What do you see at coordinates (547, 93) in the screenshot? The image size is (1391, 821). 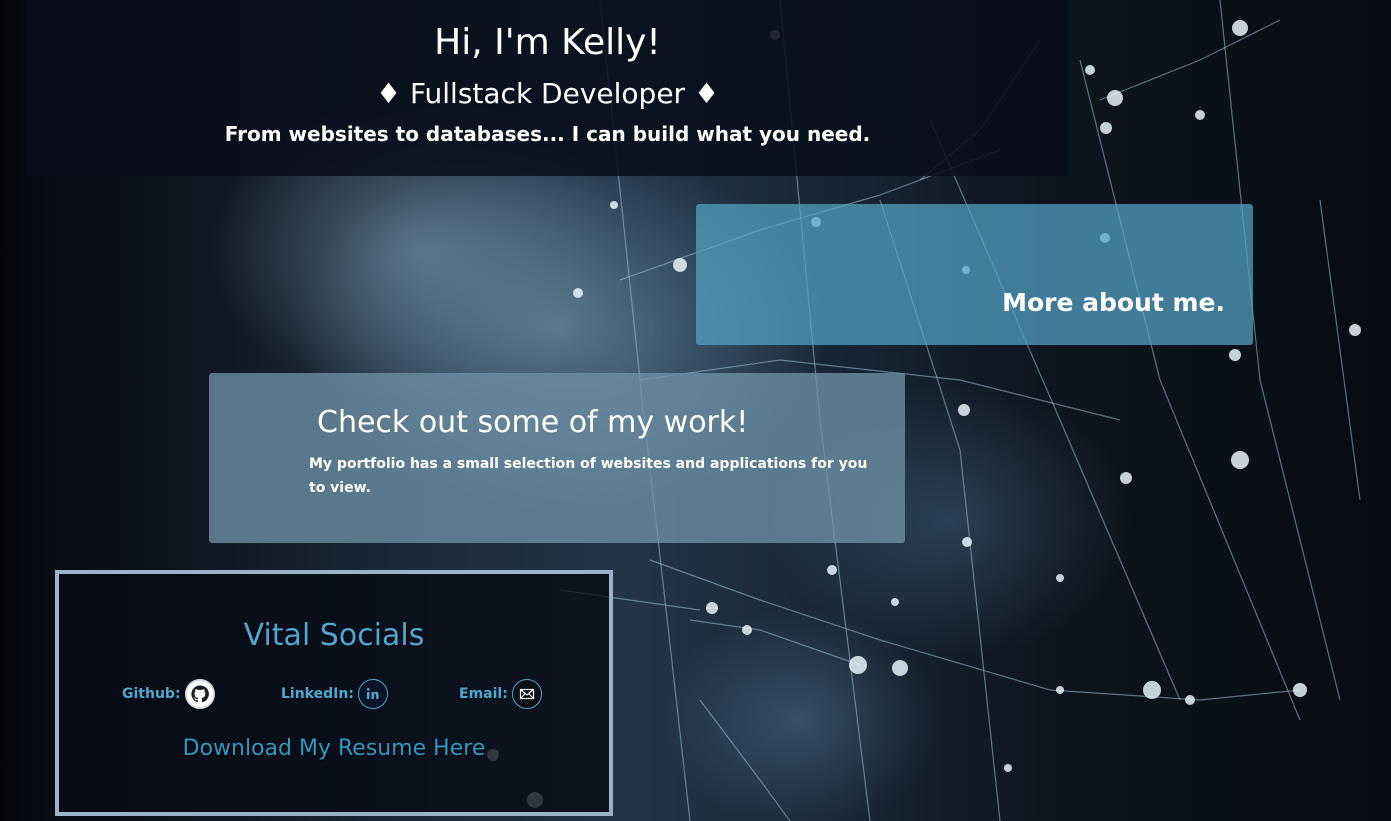 I see `hero-role: ♦ Fullstack Developer ♦` at bounding box center [547, 93].